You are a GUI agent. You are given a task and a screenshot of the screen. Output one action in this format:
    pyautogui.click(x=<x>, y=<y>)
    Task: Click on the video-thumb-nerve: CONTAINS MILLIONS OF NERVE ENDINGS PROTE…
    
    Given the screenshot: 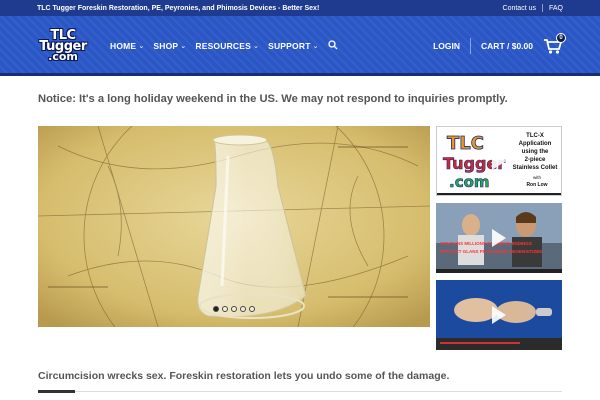 What is the action you would take?
    pyautogui.click(x=499, y=238)
    